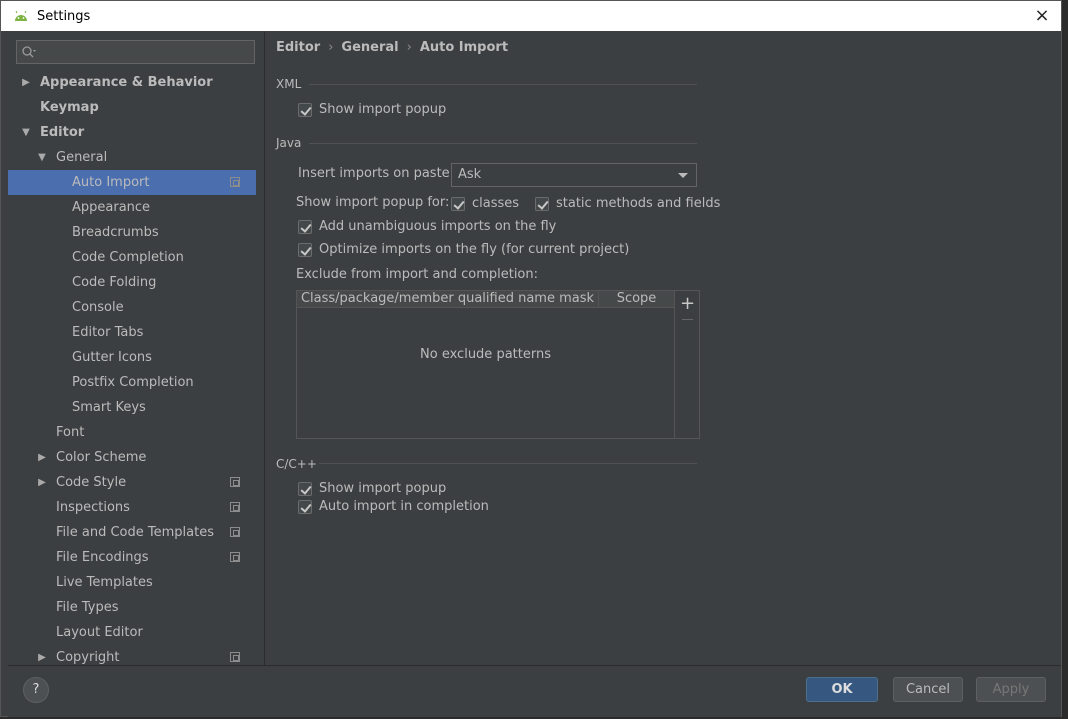 This screenshot has height=719, width=1068. Describe the element at coordinates (928, 689) in the screenshot. I see `cancel-button: Cancel` at that location.